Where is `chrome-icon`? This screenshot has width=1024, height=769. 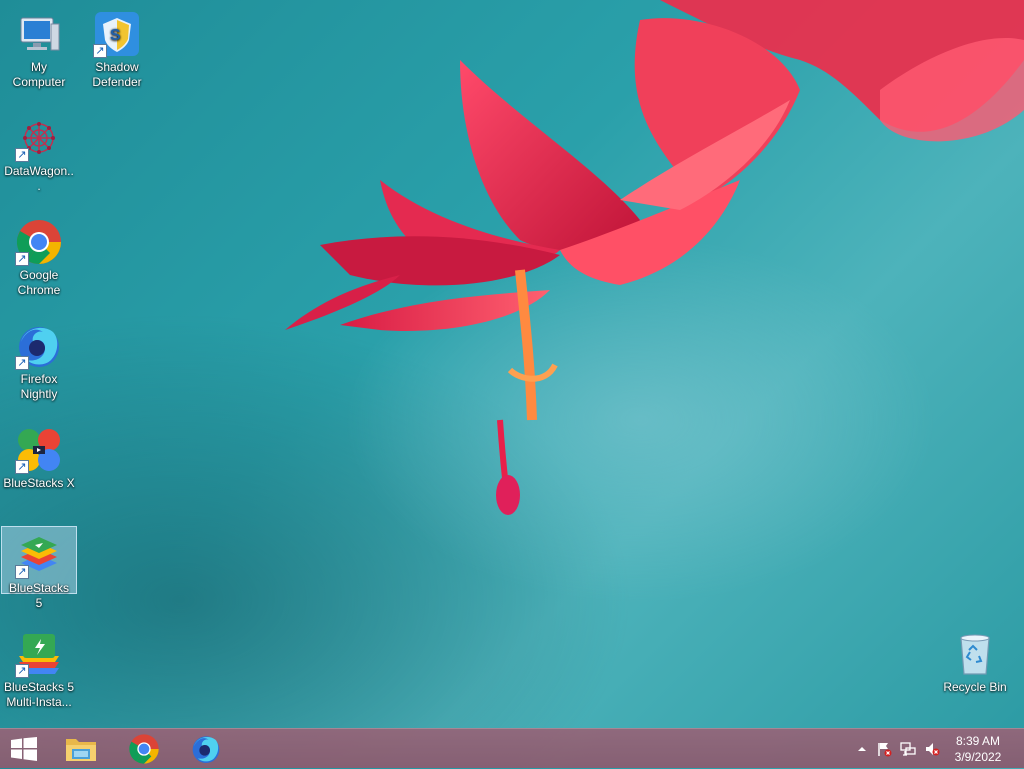 chrome-icon is located at coordinates (144, 749).